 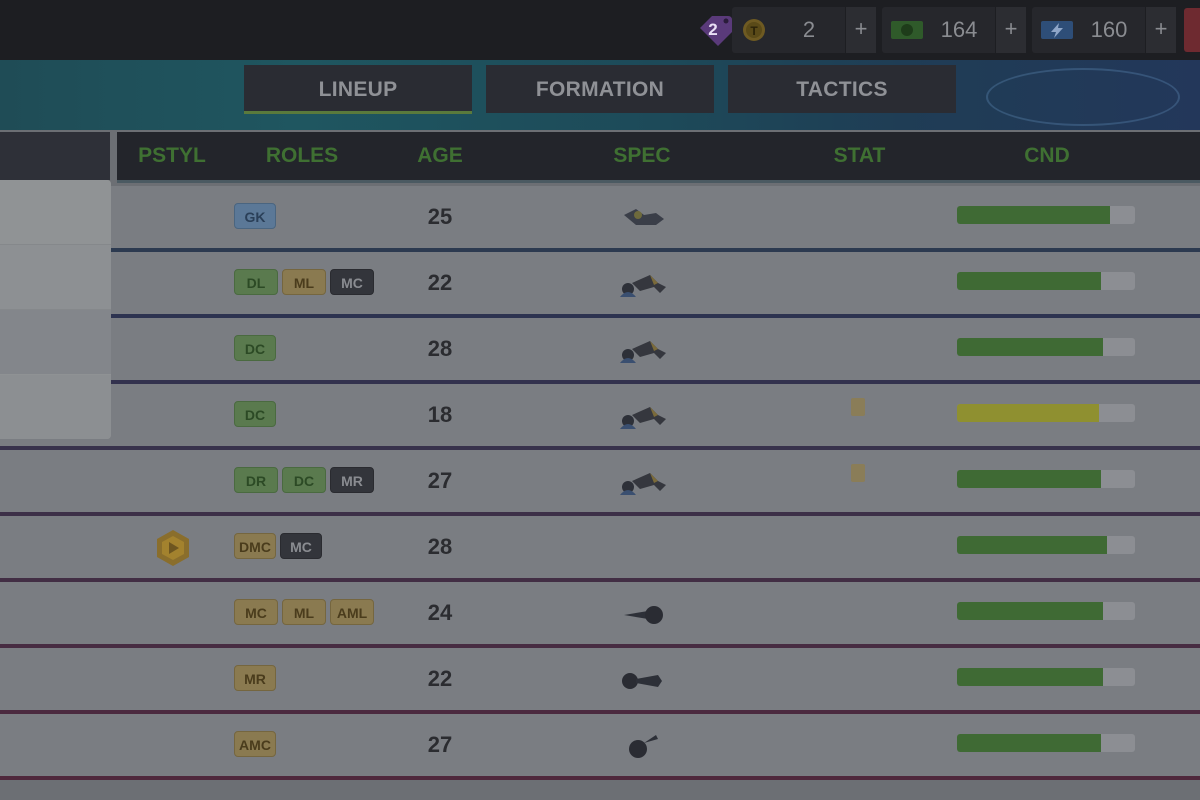 What do you see at coordinates (600, 351) in the screenshot?
I see `table-row: DC 28` at bounding box center [600, 351].